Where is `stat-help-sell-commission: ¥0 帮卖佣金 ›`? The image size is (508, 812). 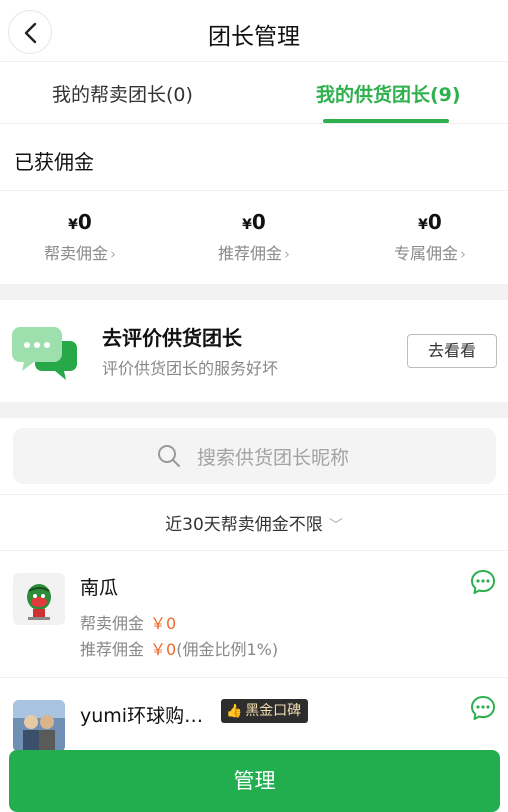
stat-help-sell-commission: ¥0 帮卖佣金 › is located at coordinates (80, 237).